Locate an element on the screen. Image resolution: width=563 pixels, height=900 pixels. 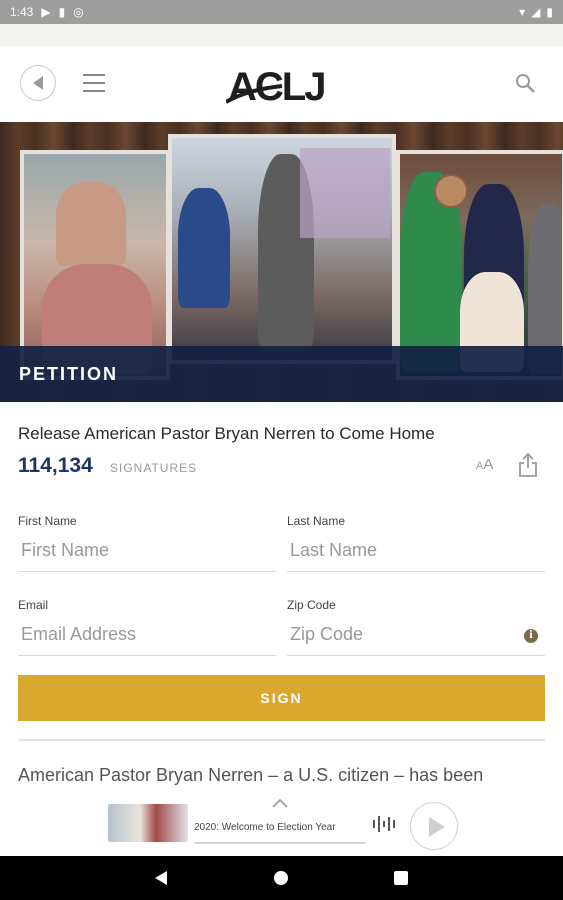
first-name-input is located at coordinates (147, 554).